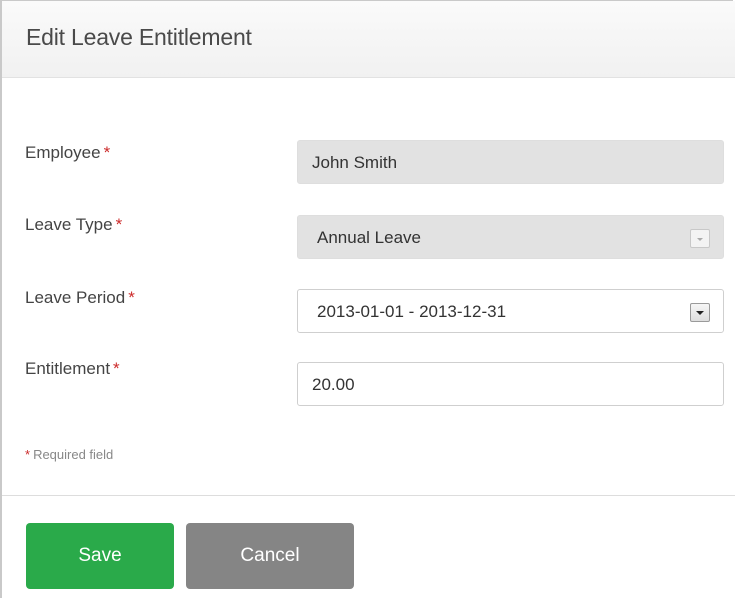 The width and height of the screenshot is (735, 598). I want to click on leave-period-select: 2013-01-01 - 2013-12-31, so click(510, 311).